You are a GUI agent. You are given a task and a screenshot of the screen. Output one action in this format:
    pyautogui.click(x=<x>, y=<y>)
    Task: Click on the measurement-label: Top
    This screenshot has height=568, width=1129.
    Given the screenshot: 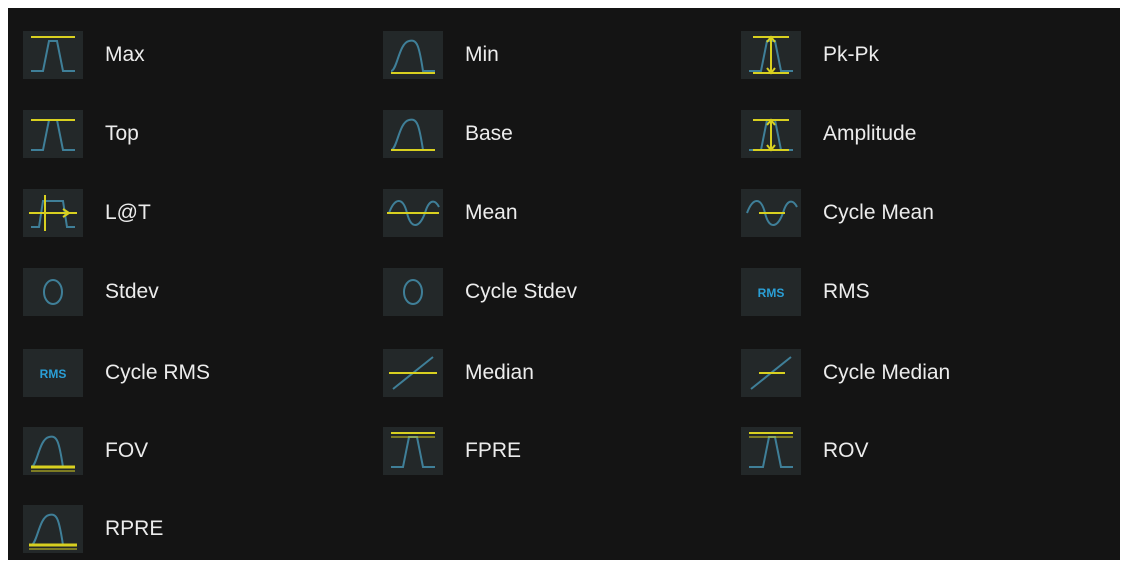 What is the action you would take?
    pyautogui.click(x=122, y=133)
    